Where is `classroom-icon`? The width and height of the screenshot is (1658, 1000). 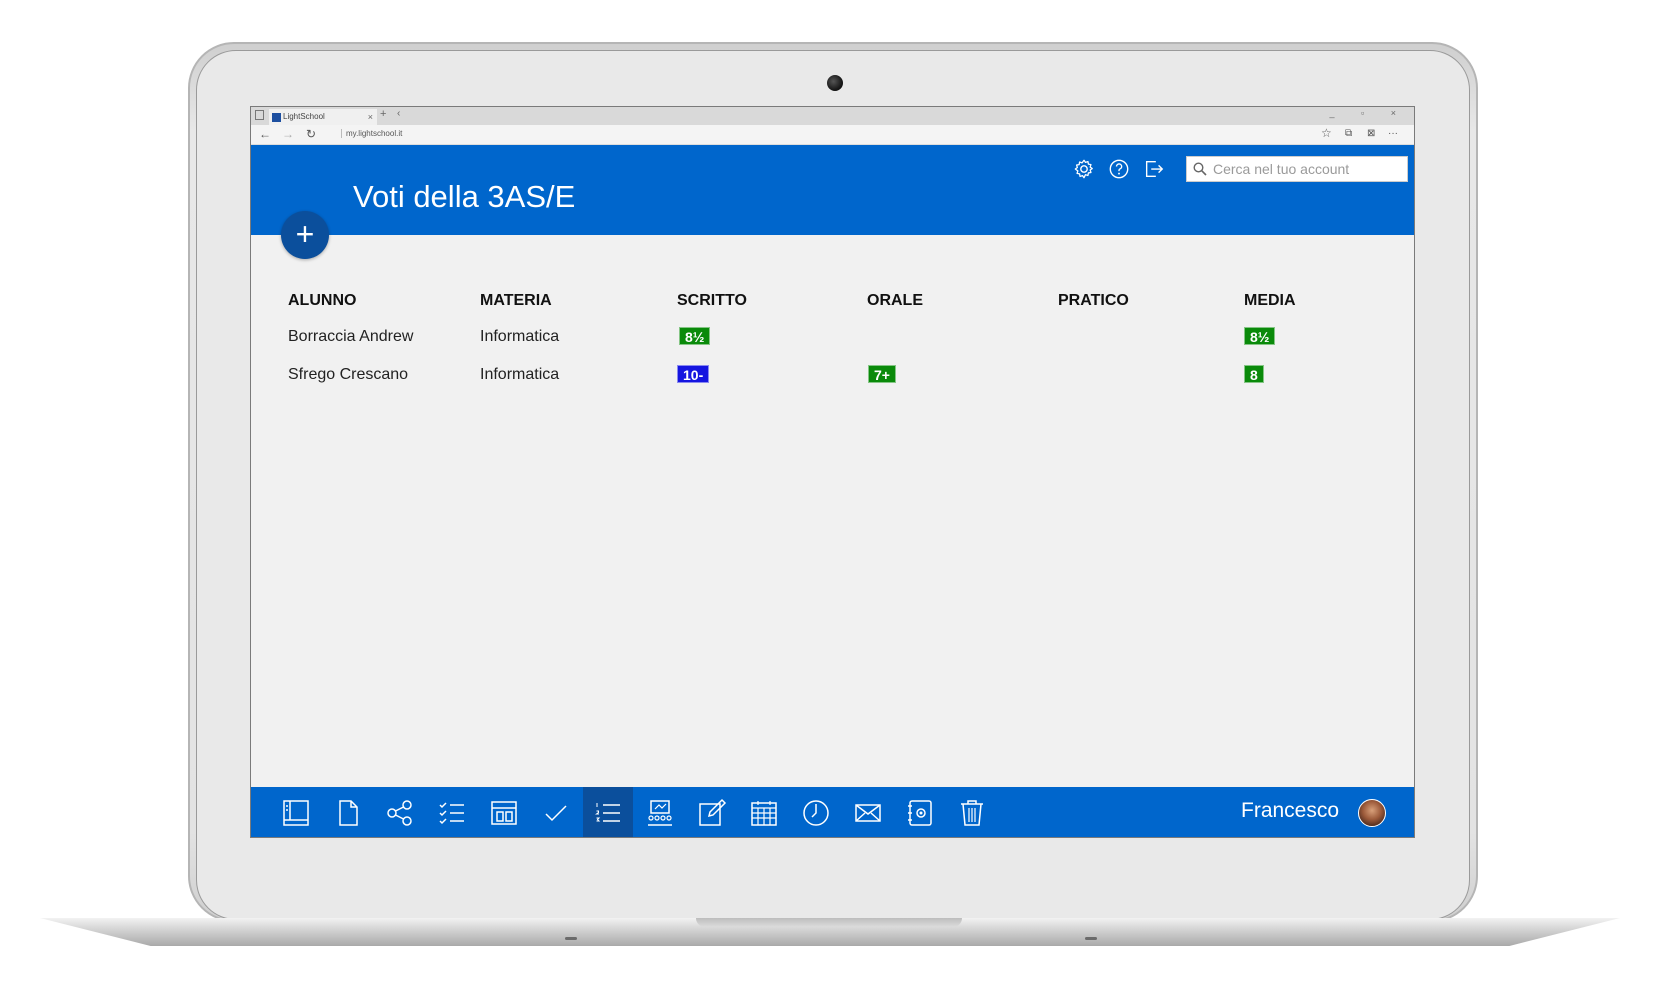
classroom-icon is located at coordinates (660, 813).